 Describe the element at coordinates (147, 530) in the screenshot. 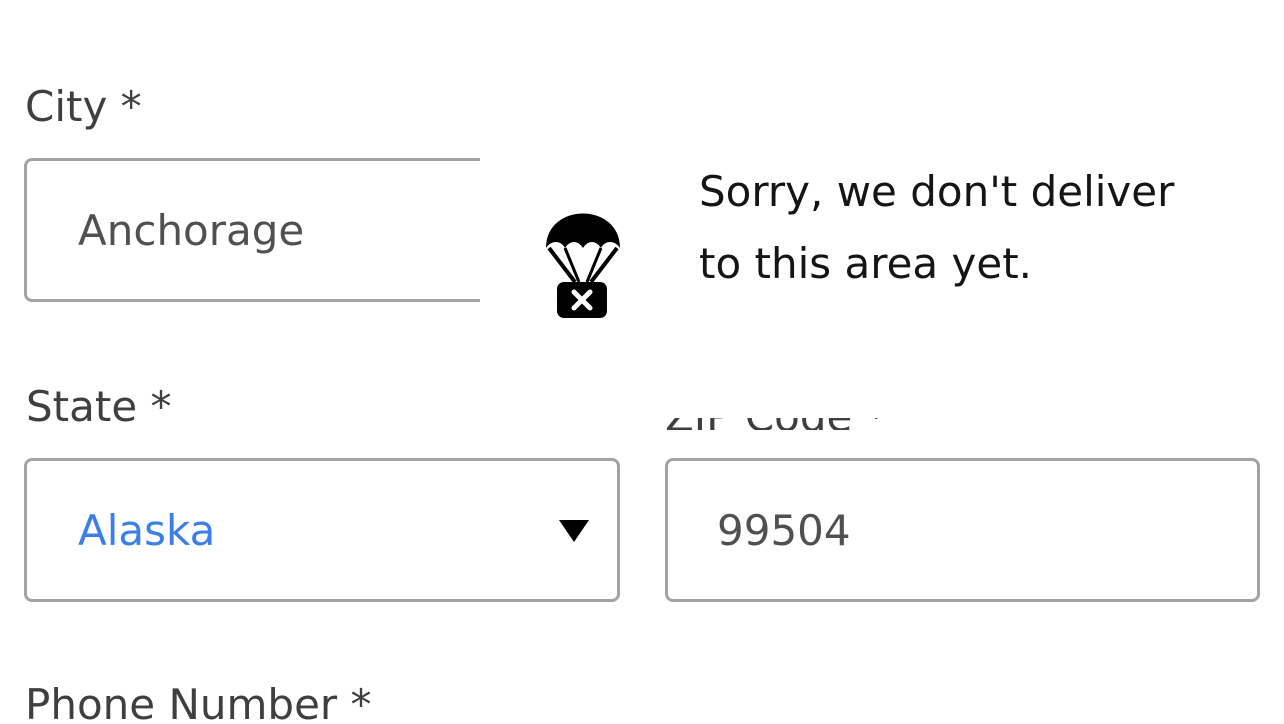

I see `state-value: Alaska` at that location.